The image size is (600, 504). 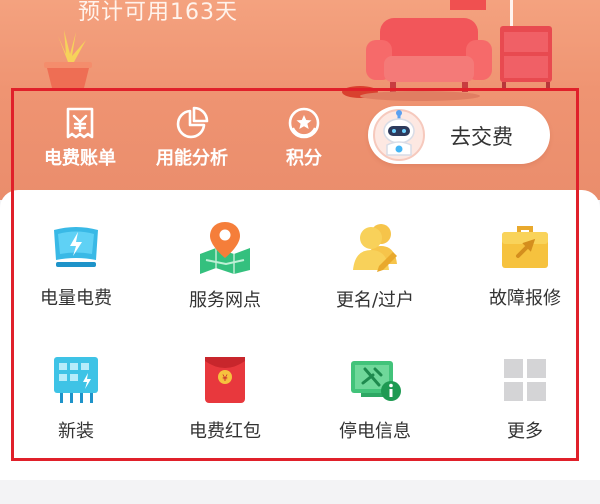 I want to click on service-label: 停电信息, so click(x=375, y=431).